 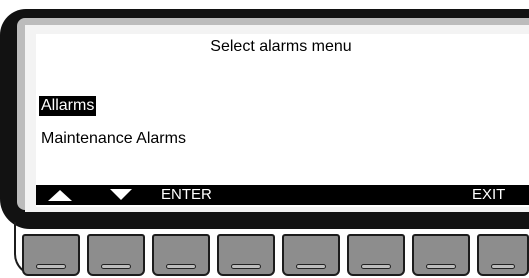 What do you see at coordinates (281, 46) in the screenshot?
I see `menu-title: Select alarms menu` at bounding box center [281, 46].